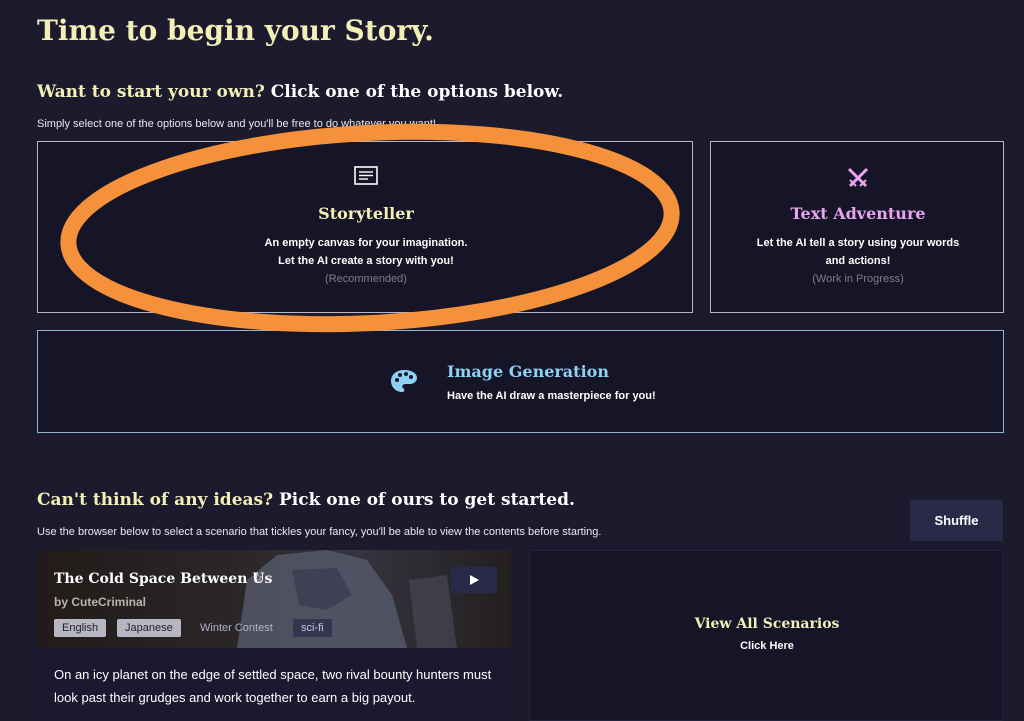 The image size is (1024, 721). What do you see at coordinates (366, 243) in the screenshot?
I see `storyteller-line1: An empty canvas for your imagination.` at bounding box center [366, 243].